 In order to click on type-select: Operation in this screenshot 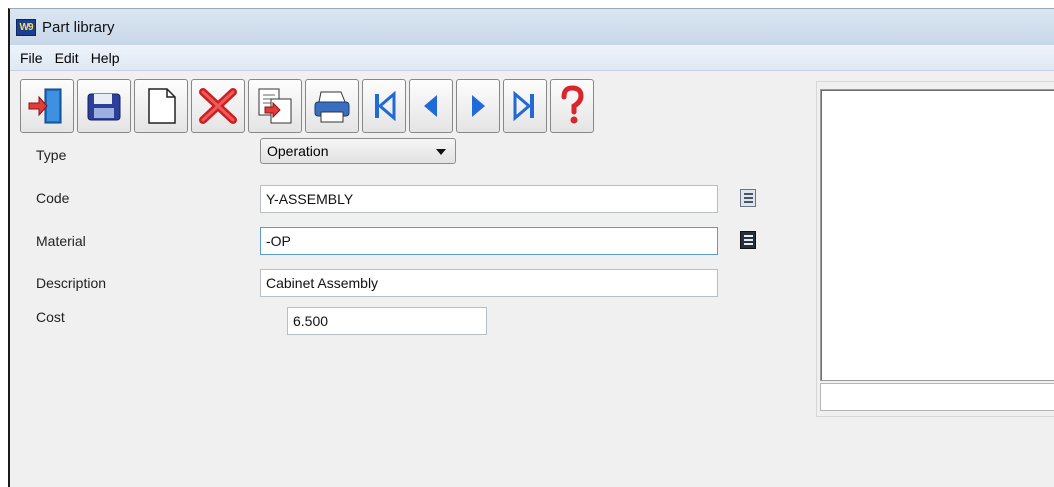, I will do `click(358, 151)`.